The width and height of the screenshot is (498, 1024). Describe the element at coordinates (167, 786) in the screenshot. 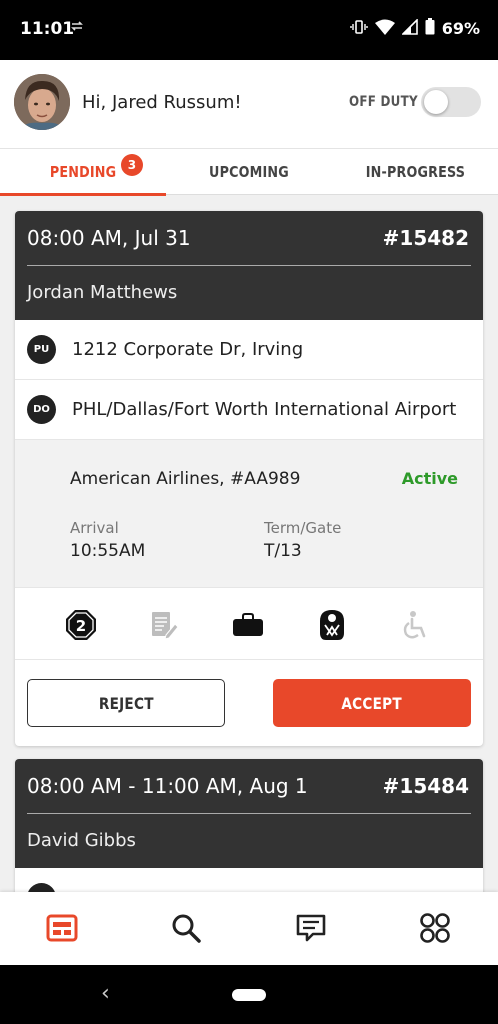

I see `trip-datetime: 08:00 AM - 11:00 AM, Aug 1` at that location.